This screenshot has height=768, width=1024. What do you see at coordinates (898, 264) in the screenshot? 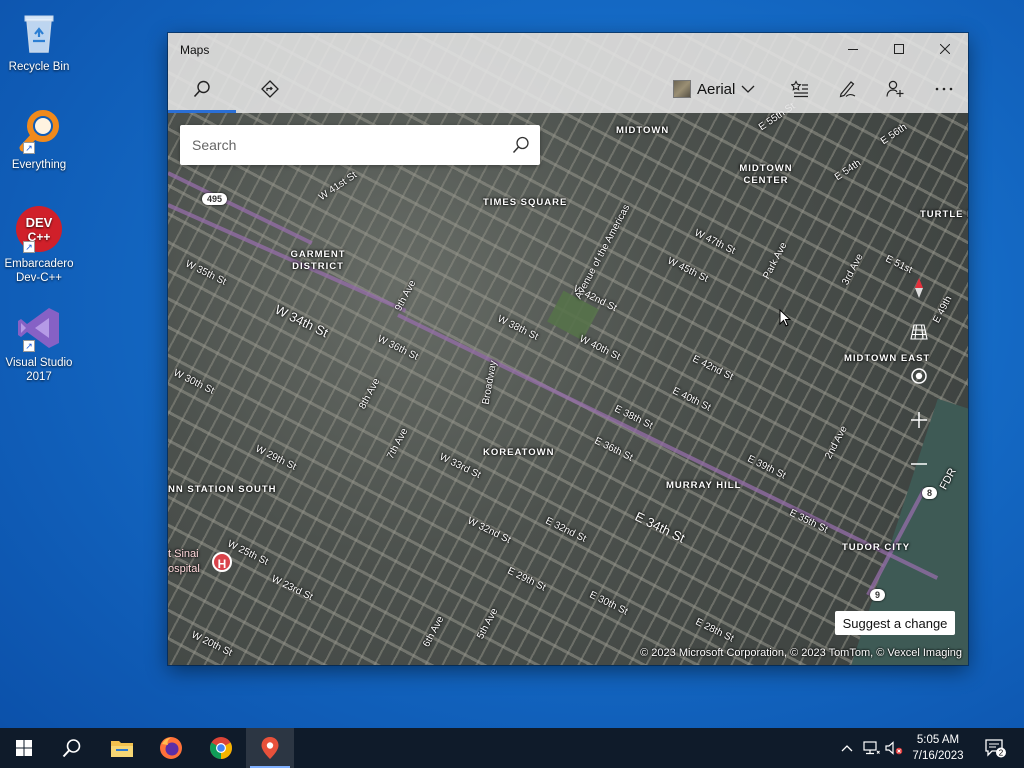
I see `street-label: E 51st` at bounding box center [898, 264].